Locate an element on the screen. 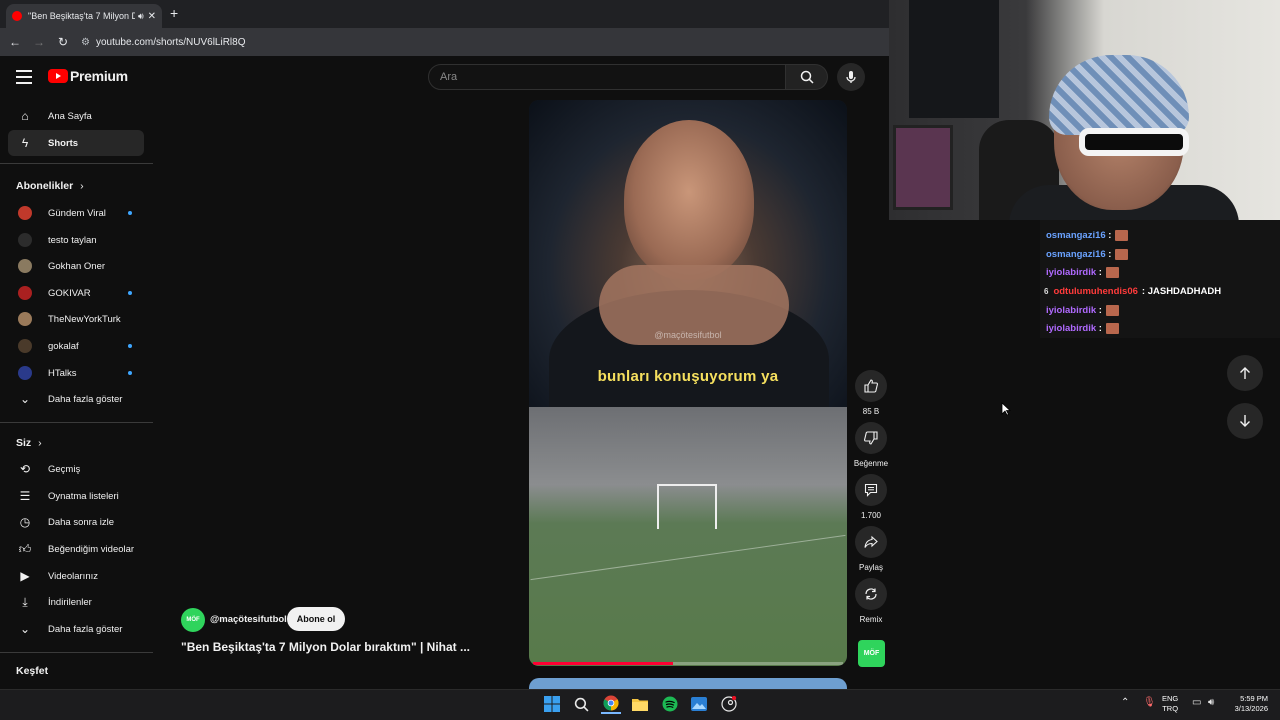  language-indicator: ENG TRQ is located at coordinates (1170, 704).